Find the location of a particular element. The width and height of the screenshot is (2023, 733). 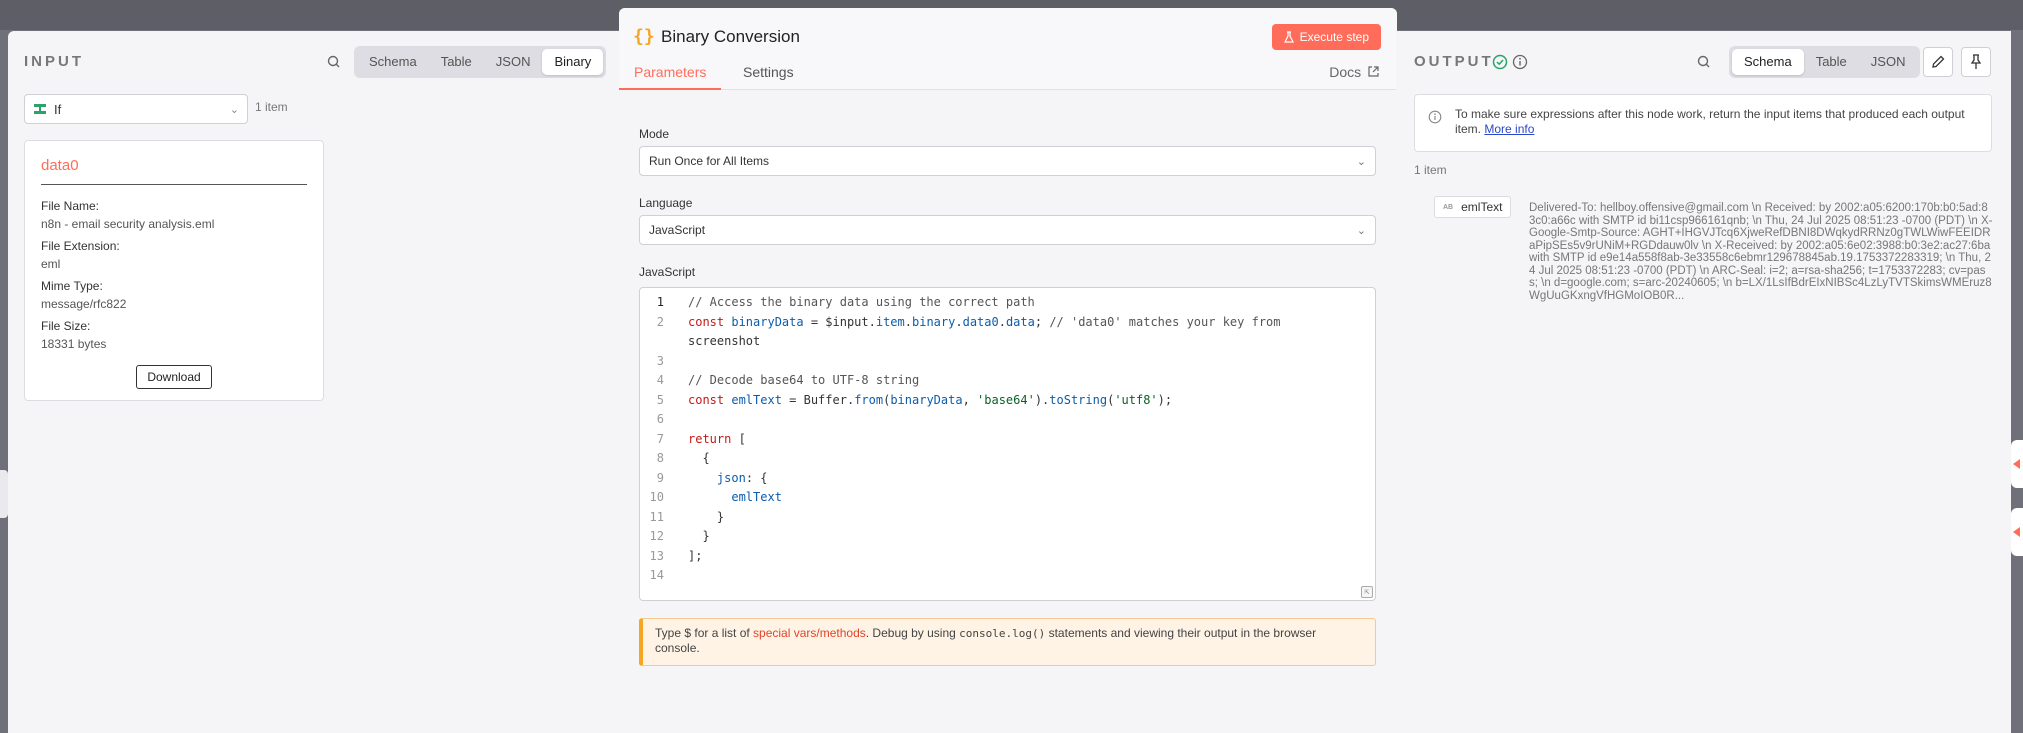

resize-handle-icon: ⇱ is located at coordinates (1367, 592).